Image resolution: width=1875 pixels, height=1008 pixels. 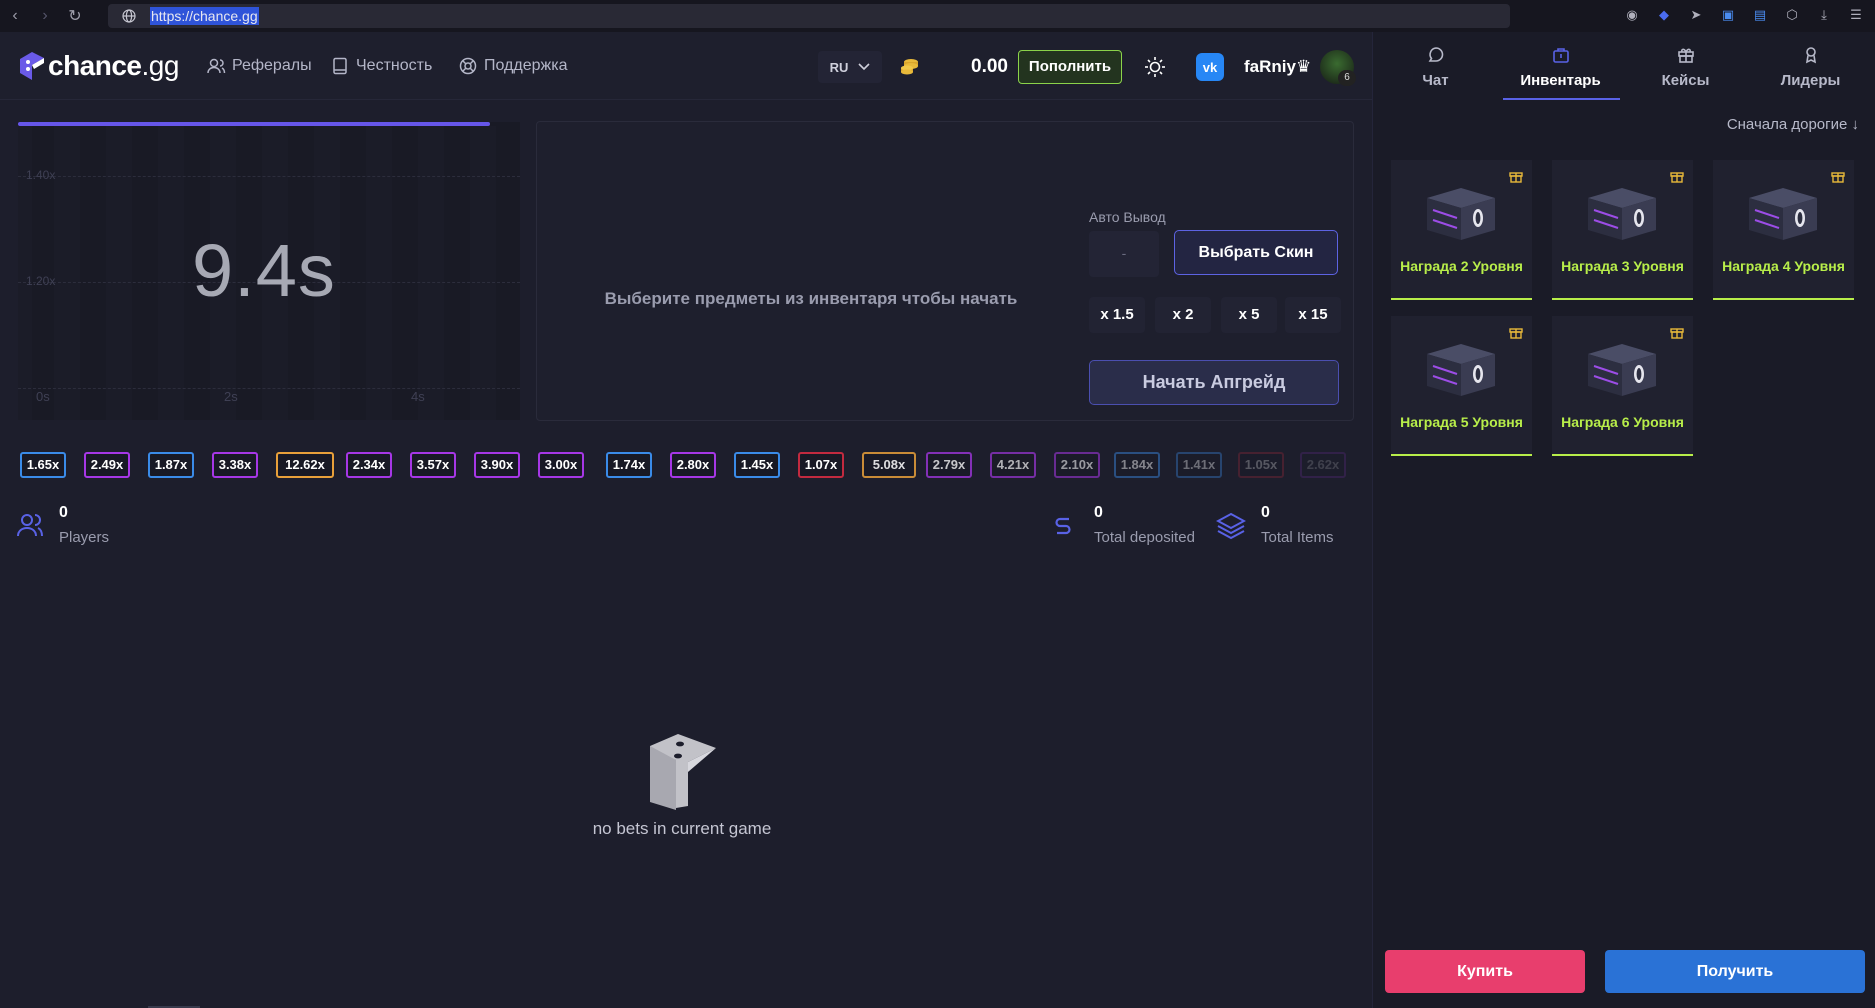 I want to click on history-chip: 1.84x, so click(x=1137, y=465).